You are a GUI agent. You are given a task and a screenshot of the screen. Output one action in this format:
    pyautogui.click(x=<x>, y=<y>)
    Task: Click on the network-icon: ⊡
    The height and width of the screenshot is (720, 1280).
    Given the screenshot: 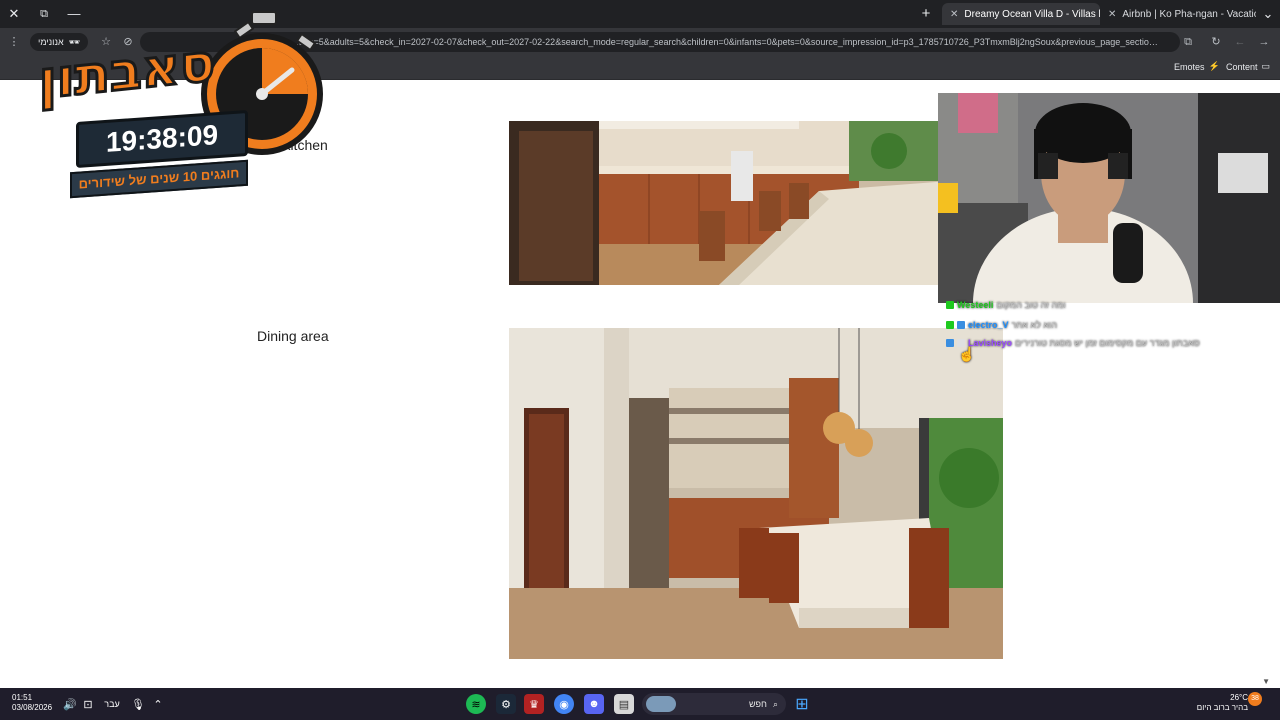 What is the action you would take?
    pyautogui.click(x=88, y=704)
    